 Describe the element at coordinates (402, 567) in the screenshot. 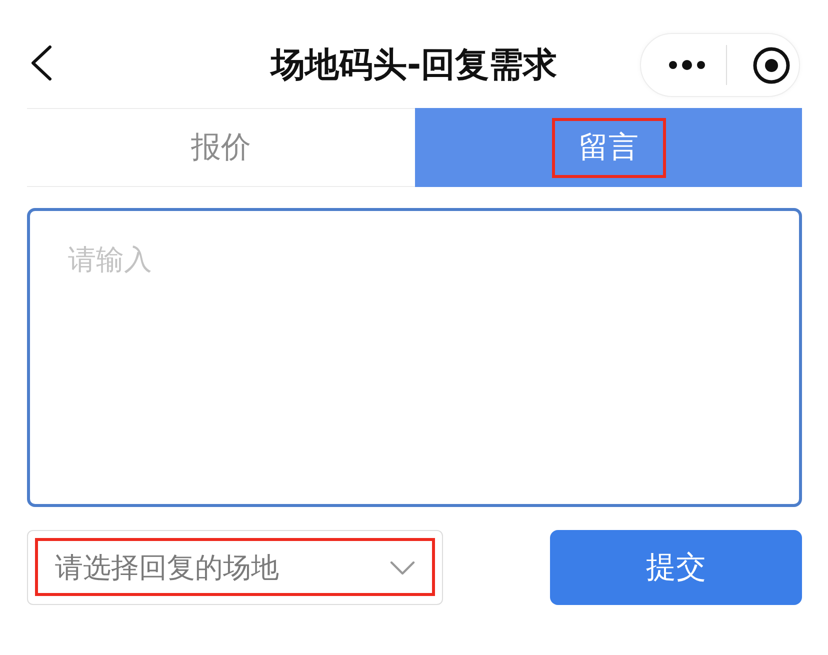

I see `chevron-down-icon` at that location.